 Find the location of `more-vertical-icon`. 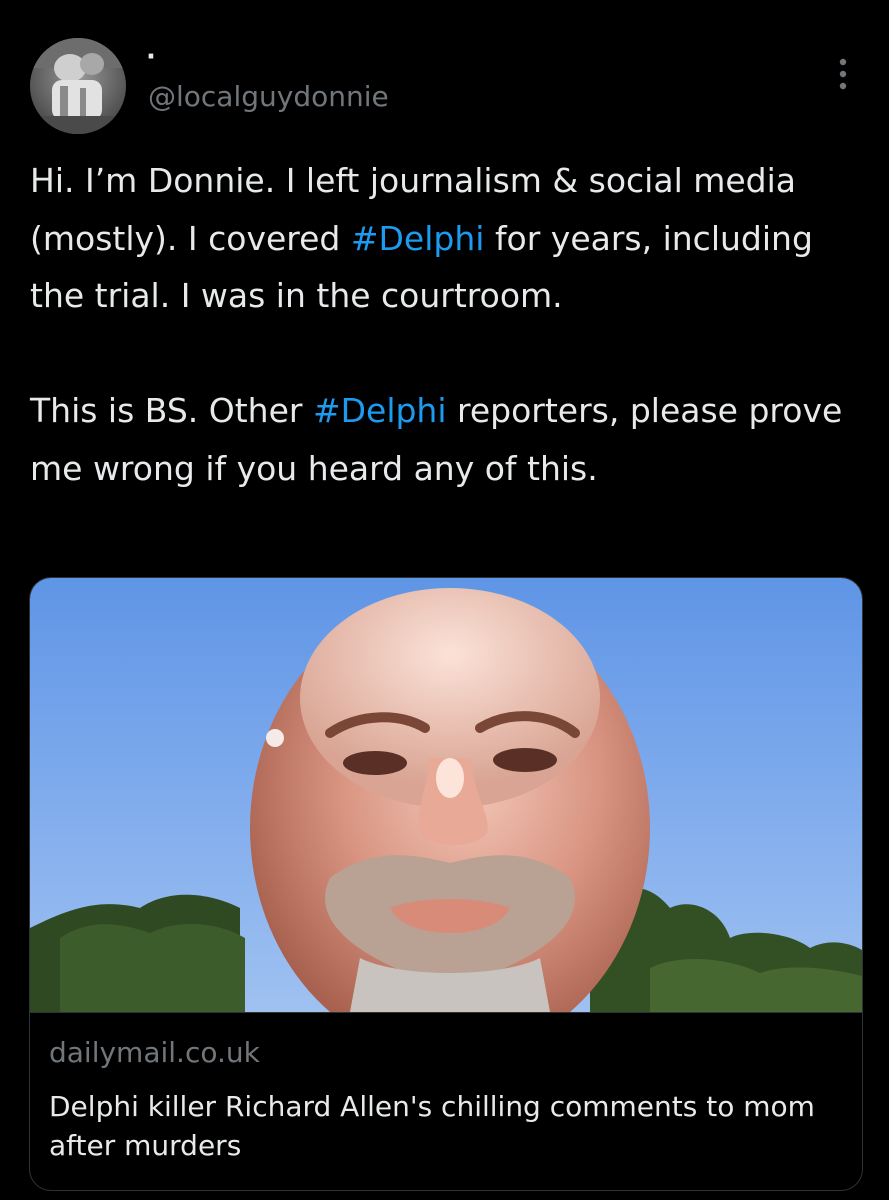

more-vertical-icon is located at coordinates (843, 74).